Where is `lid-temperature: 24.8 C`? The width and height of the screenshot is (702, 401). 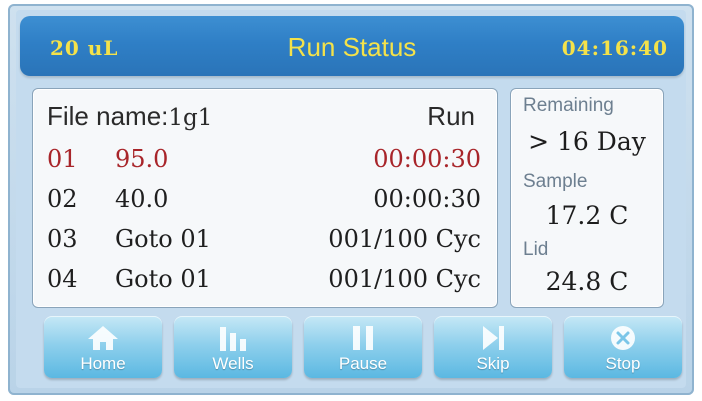 lid-temperature: 24.8 C is located at coordinates (587, 281).